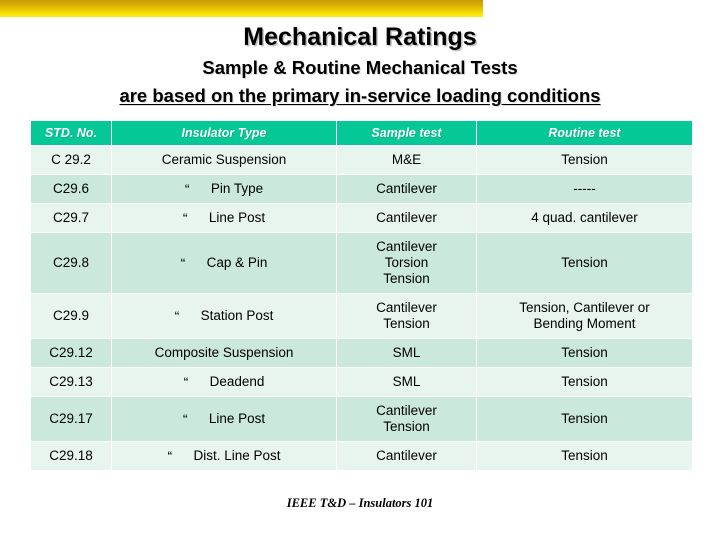  I want to click on cell-insulator-type: “ Cap & Pin, so click(224, 263).